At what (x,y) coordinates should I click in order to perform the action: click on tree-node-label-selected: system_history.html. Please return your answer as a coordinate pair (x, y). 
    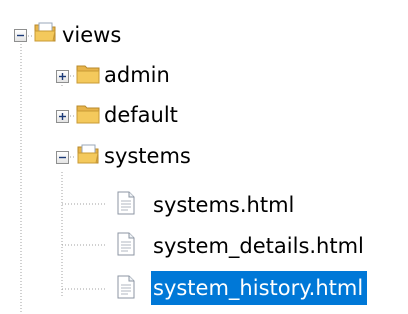
    Looking at the image, I should click on (259, 288).